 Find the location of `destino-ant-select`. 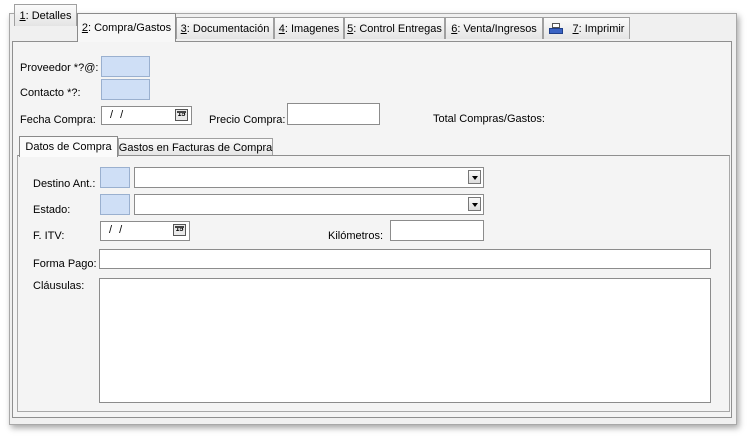

destino-ant-select is located at coordinates (309, 177).